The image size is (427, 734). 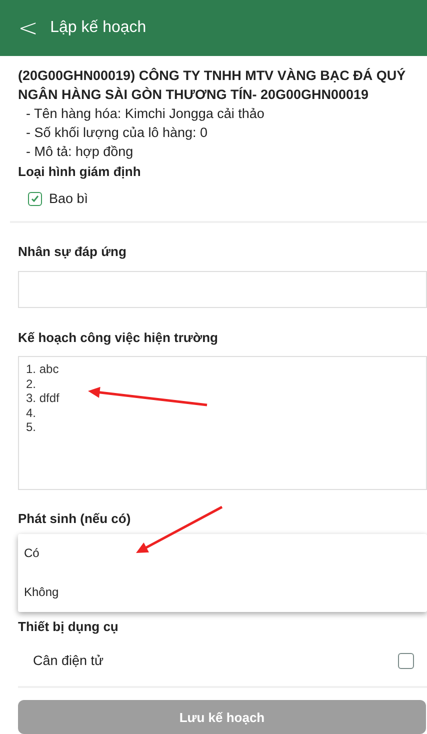 What do you see at coordinates (222, 553) in the screenshot?
I see `dropdown-option: Có` at bounding box center [222, 553].